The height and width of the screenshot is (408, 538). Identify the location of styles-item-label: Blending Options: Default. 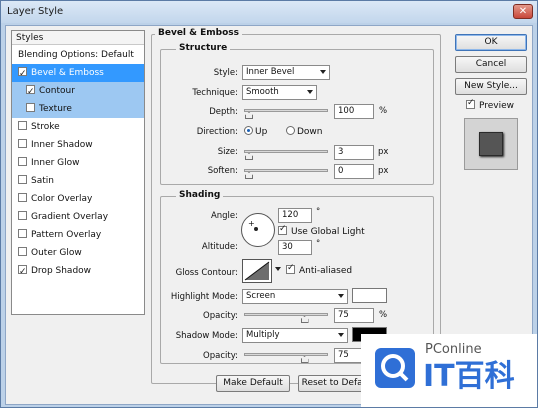
(76, 55).